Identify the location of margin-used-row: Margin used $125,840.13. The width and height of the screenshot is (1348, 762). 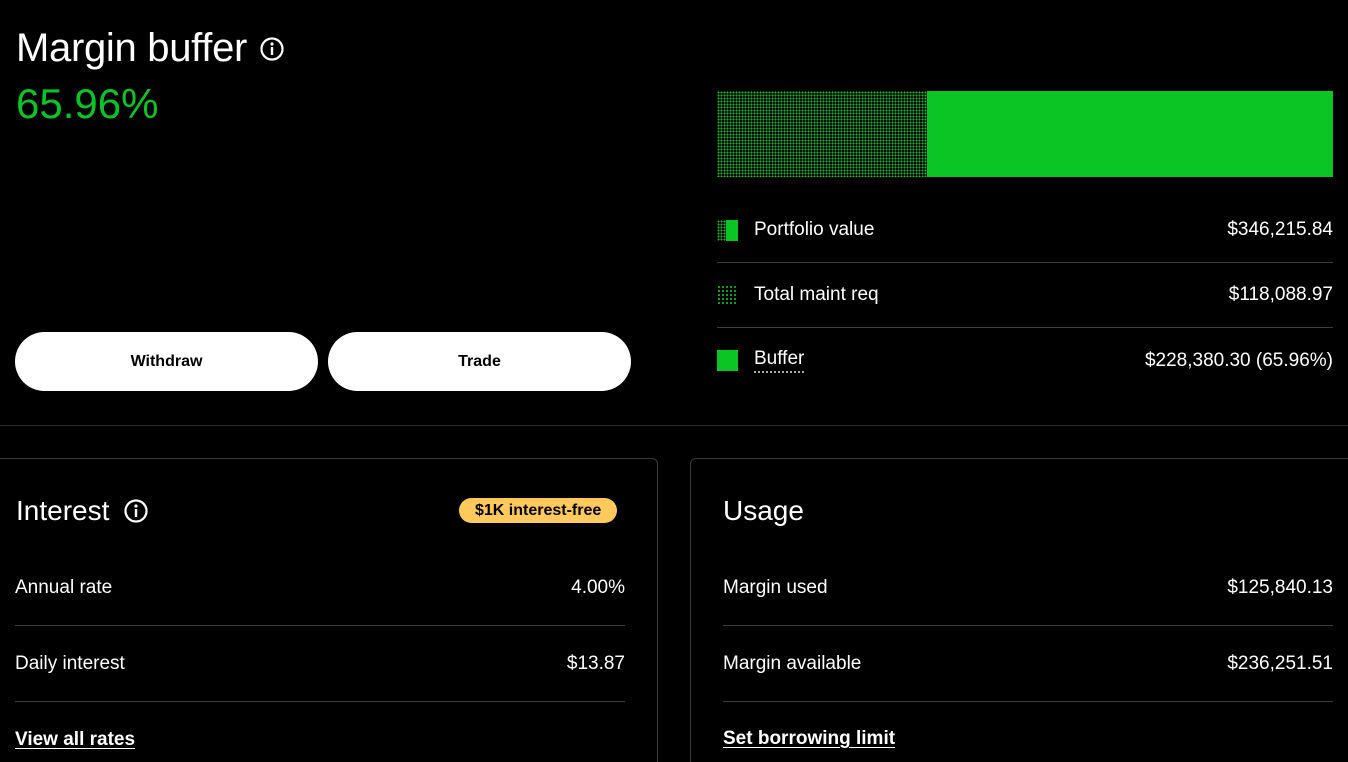
(1028, 588).